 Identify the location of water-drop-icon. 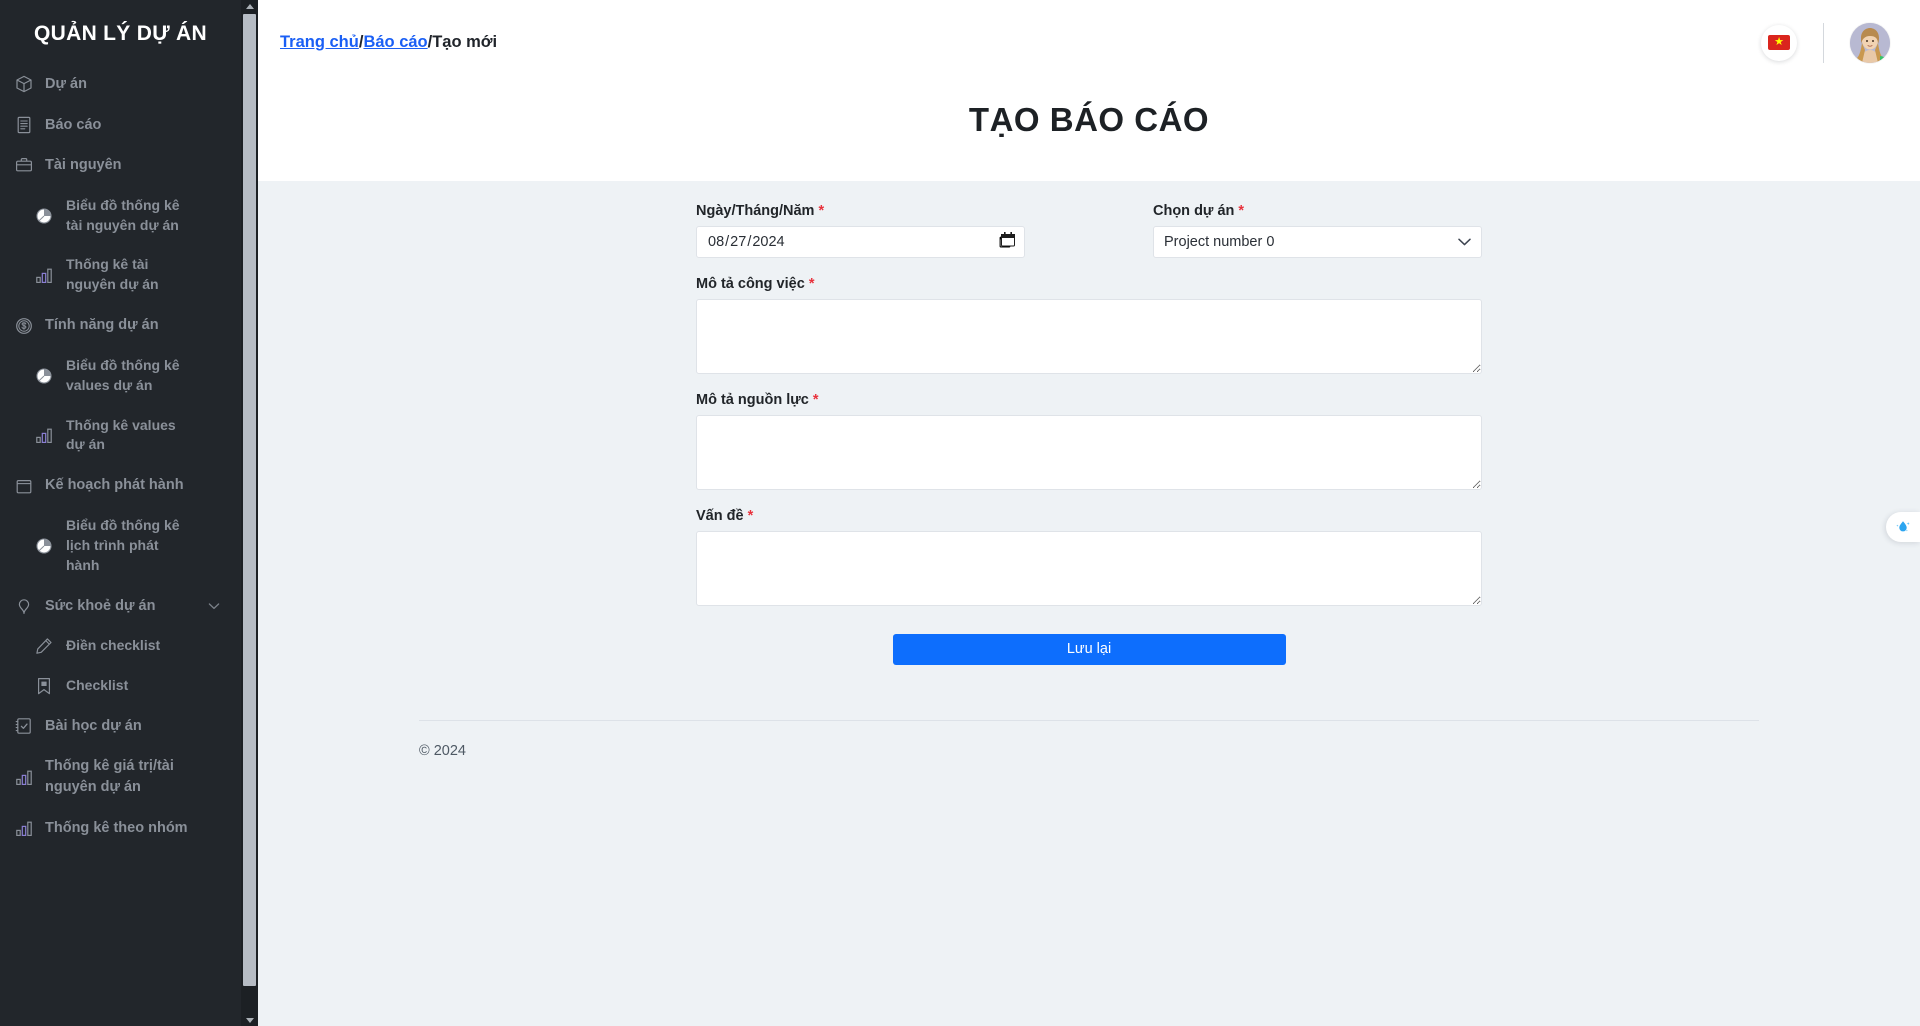
(1903, 526).